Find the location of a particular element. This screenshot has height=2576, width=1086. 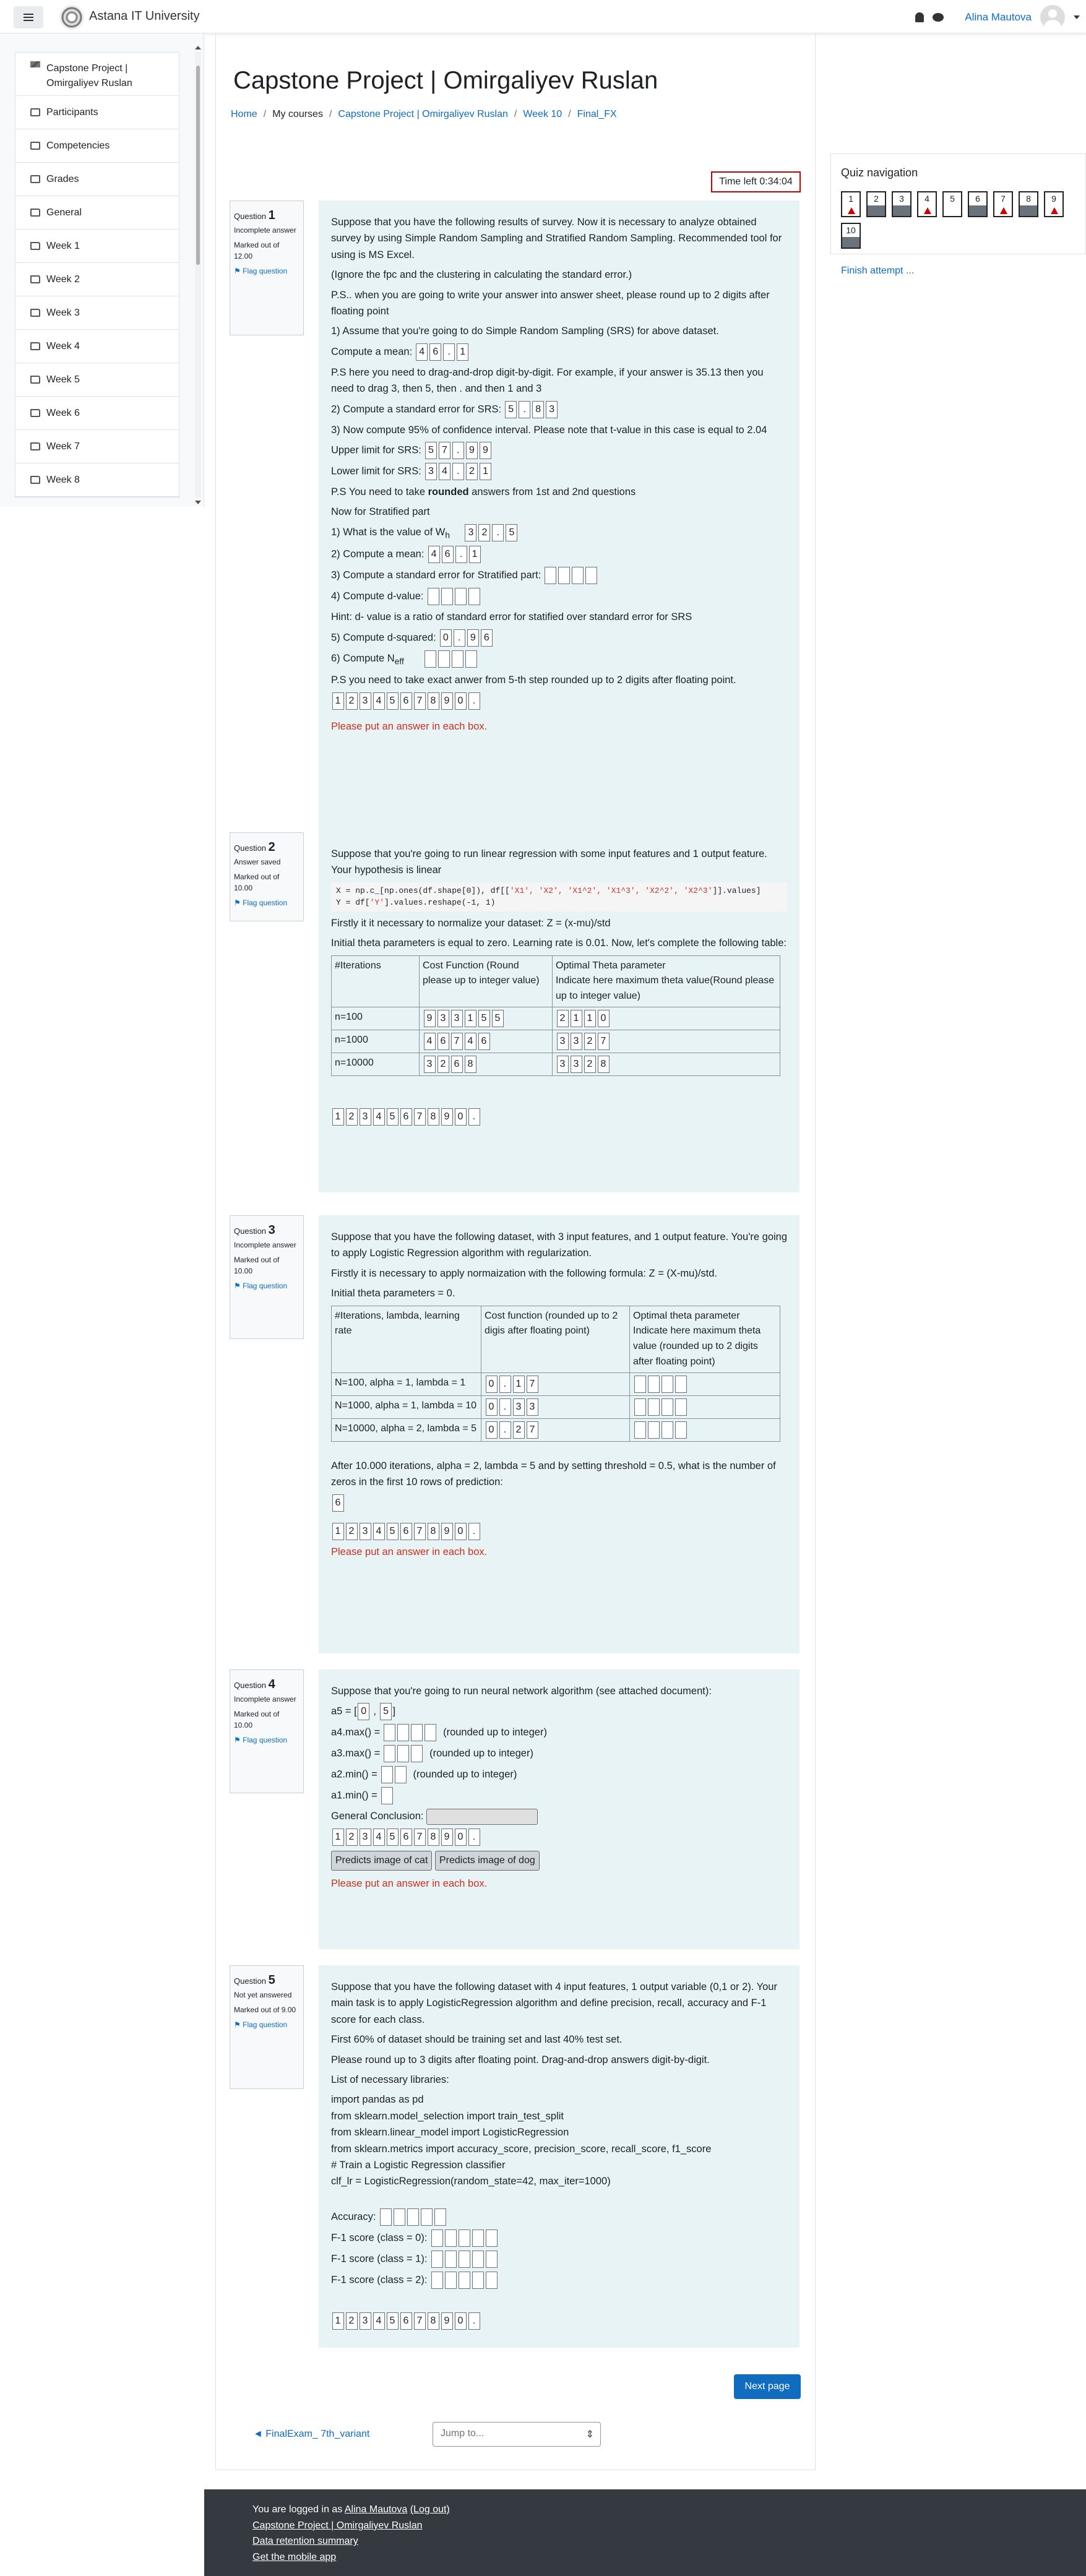

predicts-cat-option: Predicts image of cat is located at coordinates (382, 1861).